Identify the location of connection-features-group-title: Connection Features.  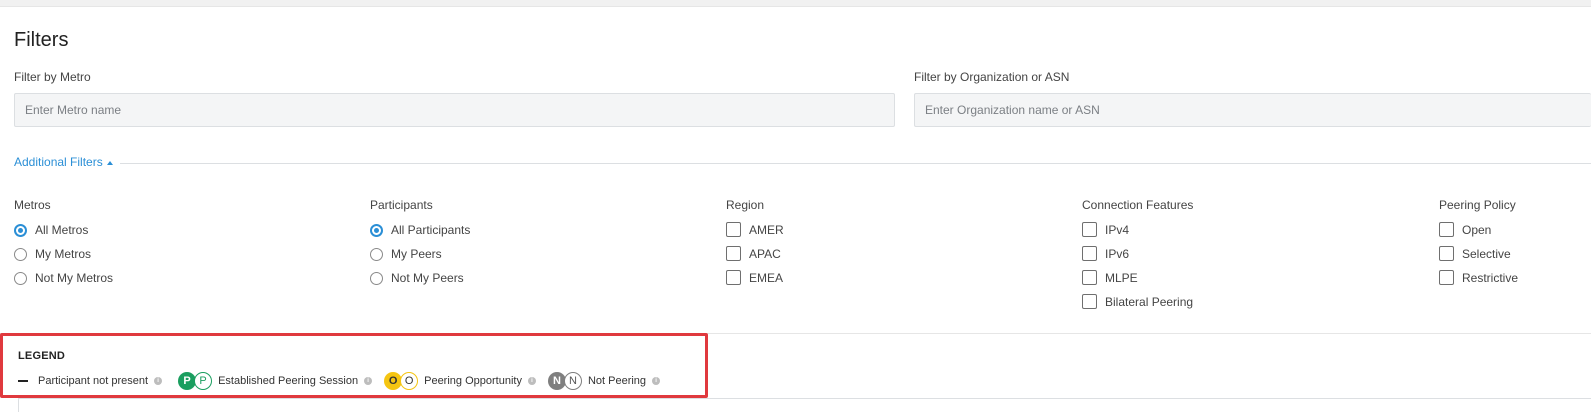
(1138, 205).